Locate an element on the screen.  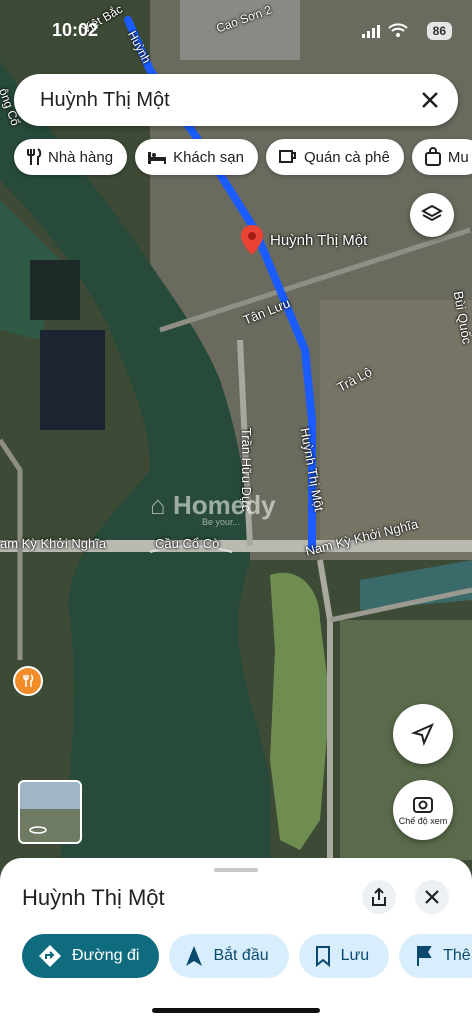
layers-icon is located at coordinates (432, 213).